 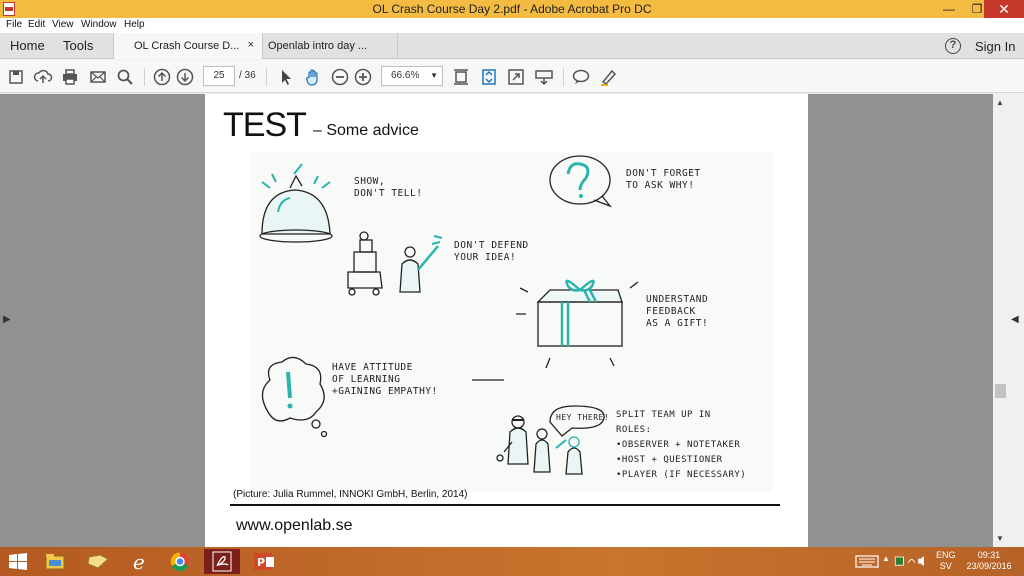 What do you see at coordinates (14, 24) in the screenshot?
I see `menu-file: File` at bounding box center [14, 24].